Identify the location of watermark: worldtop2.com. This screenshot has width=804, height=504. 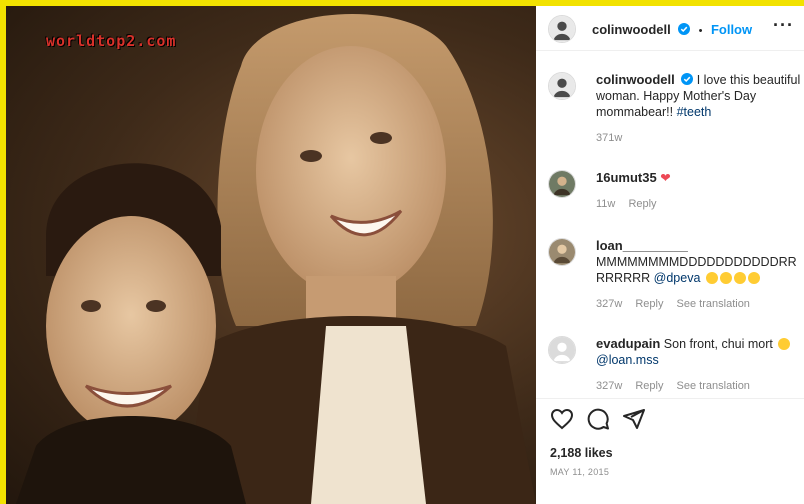
(111, 41).